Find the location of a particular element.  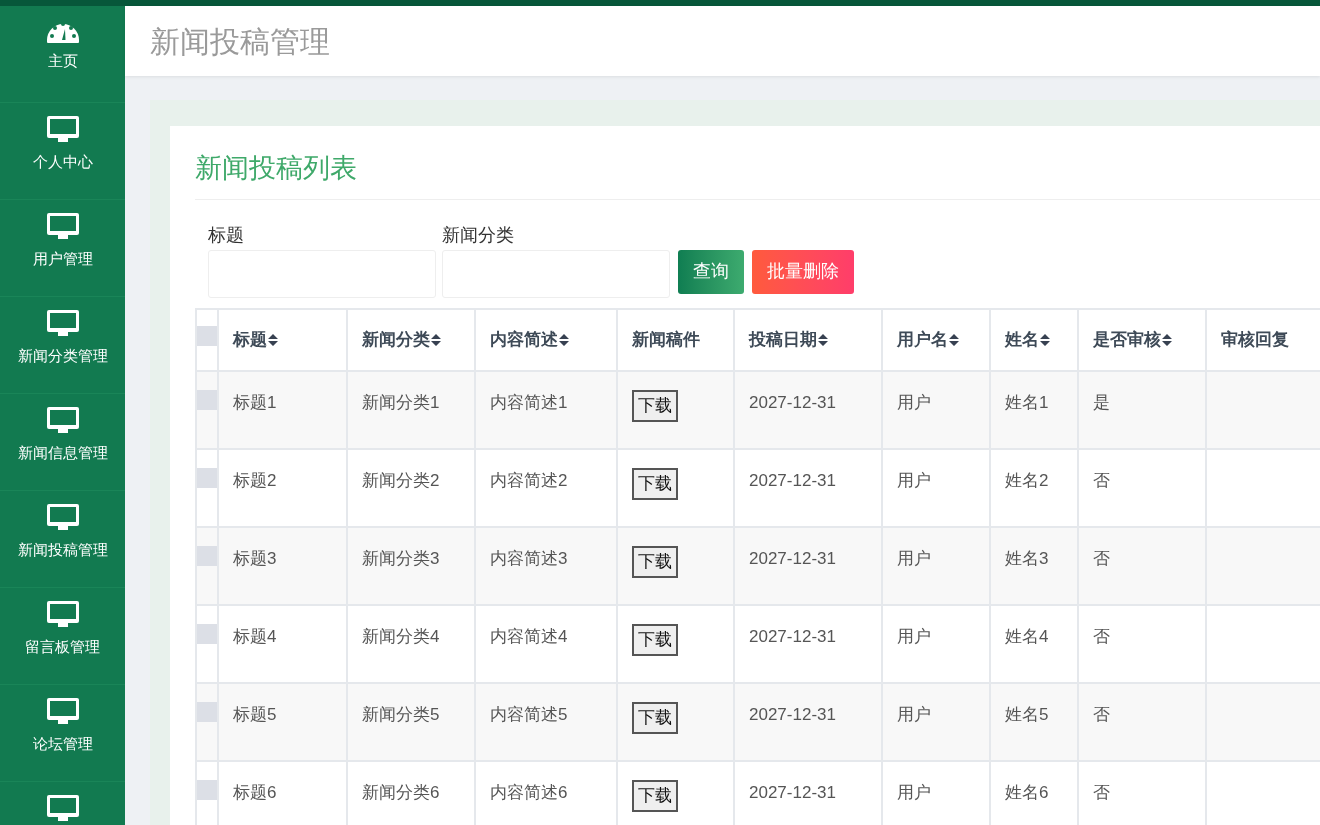

table-cell: 标题4 is located at coordinates (282, 643).